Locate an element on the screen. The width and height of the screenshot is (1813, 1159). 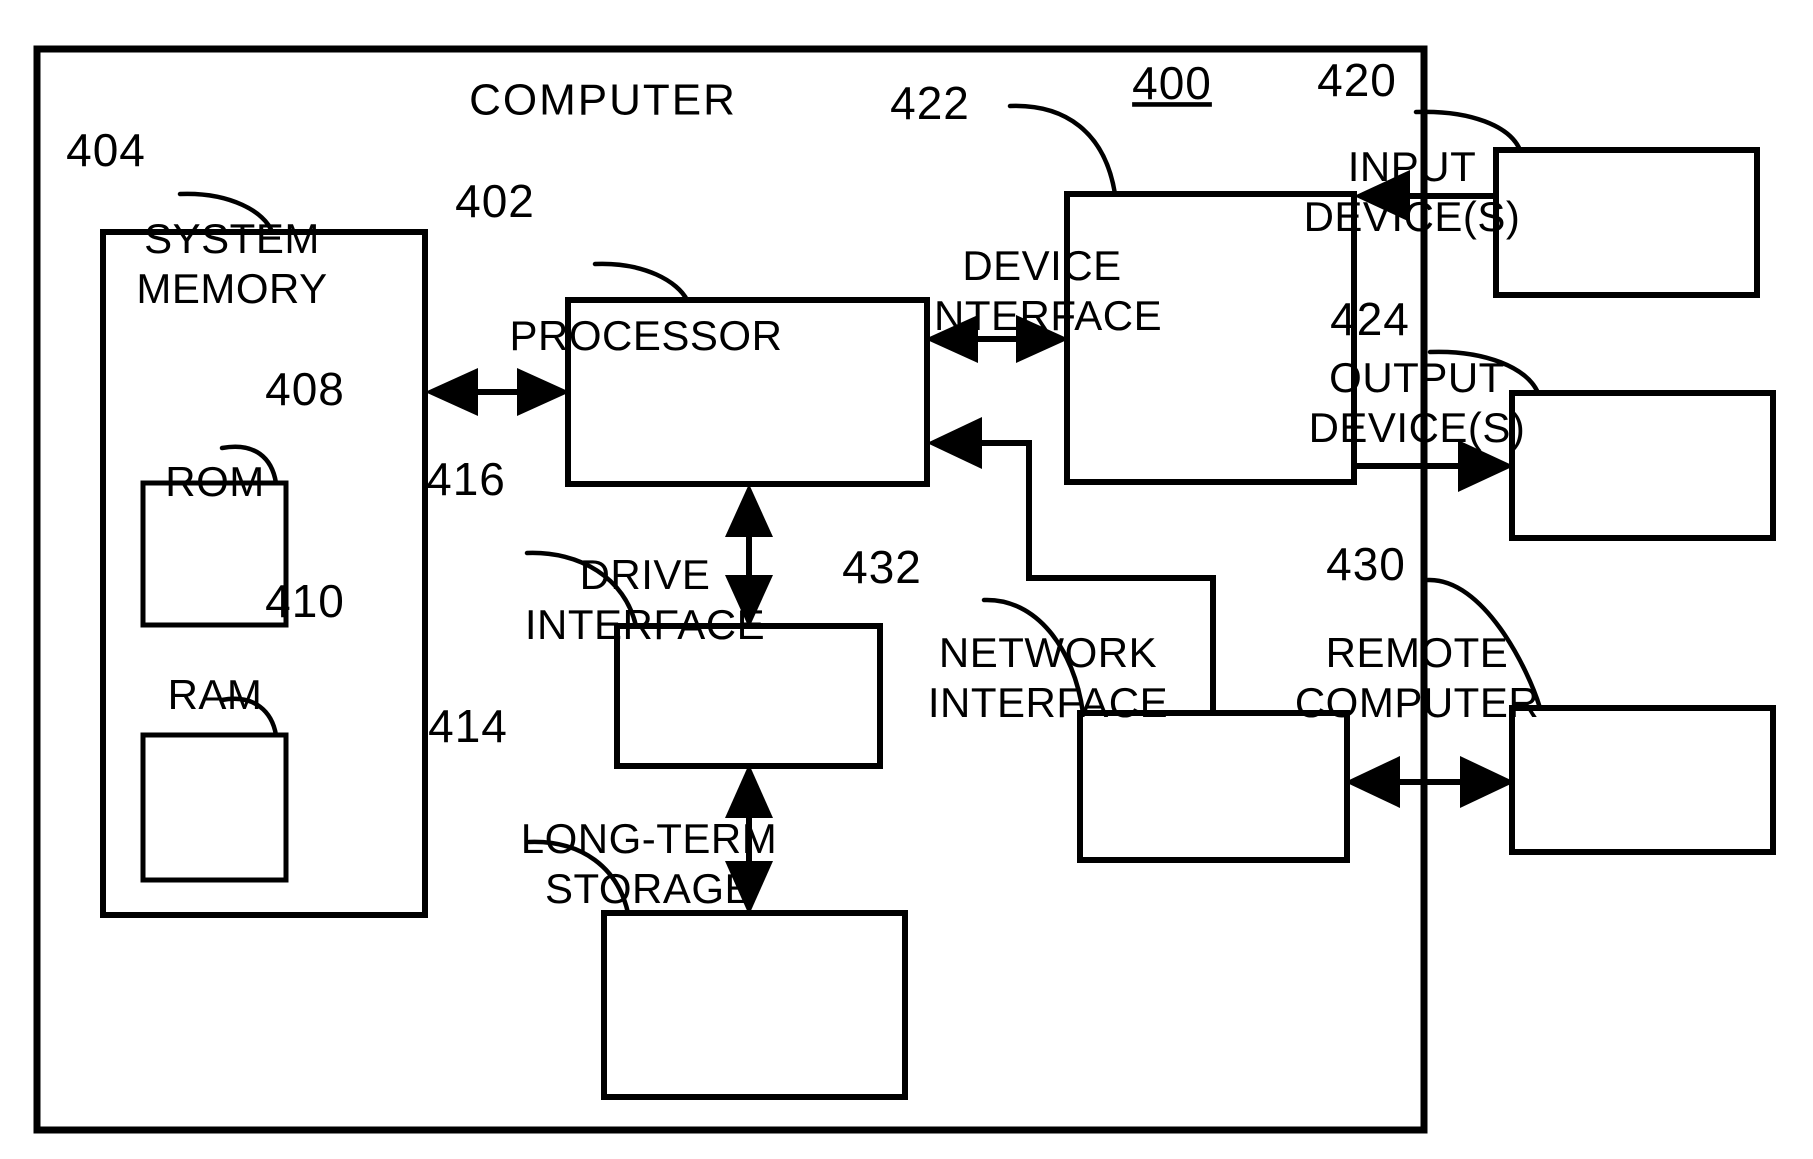
input-devices-box is located at coordinates (1626, 222).